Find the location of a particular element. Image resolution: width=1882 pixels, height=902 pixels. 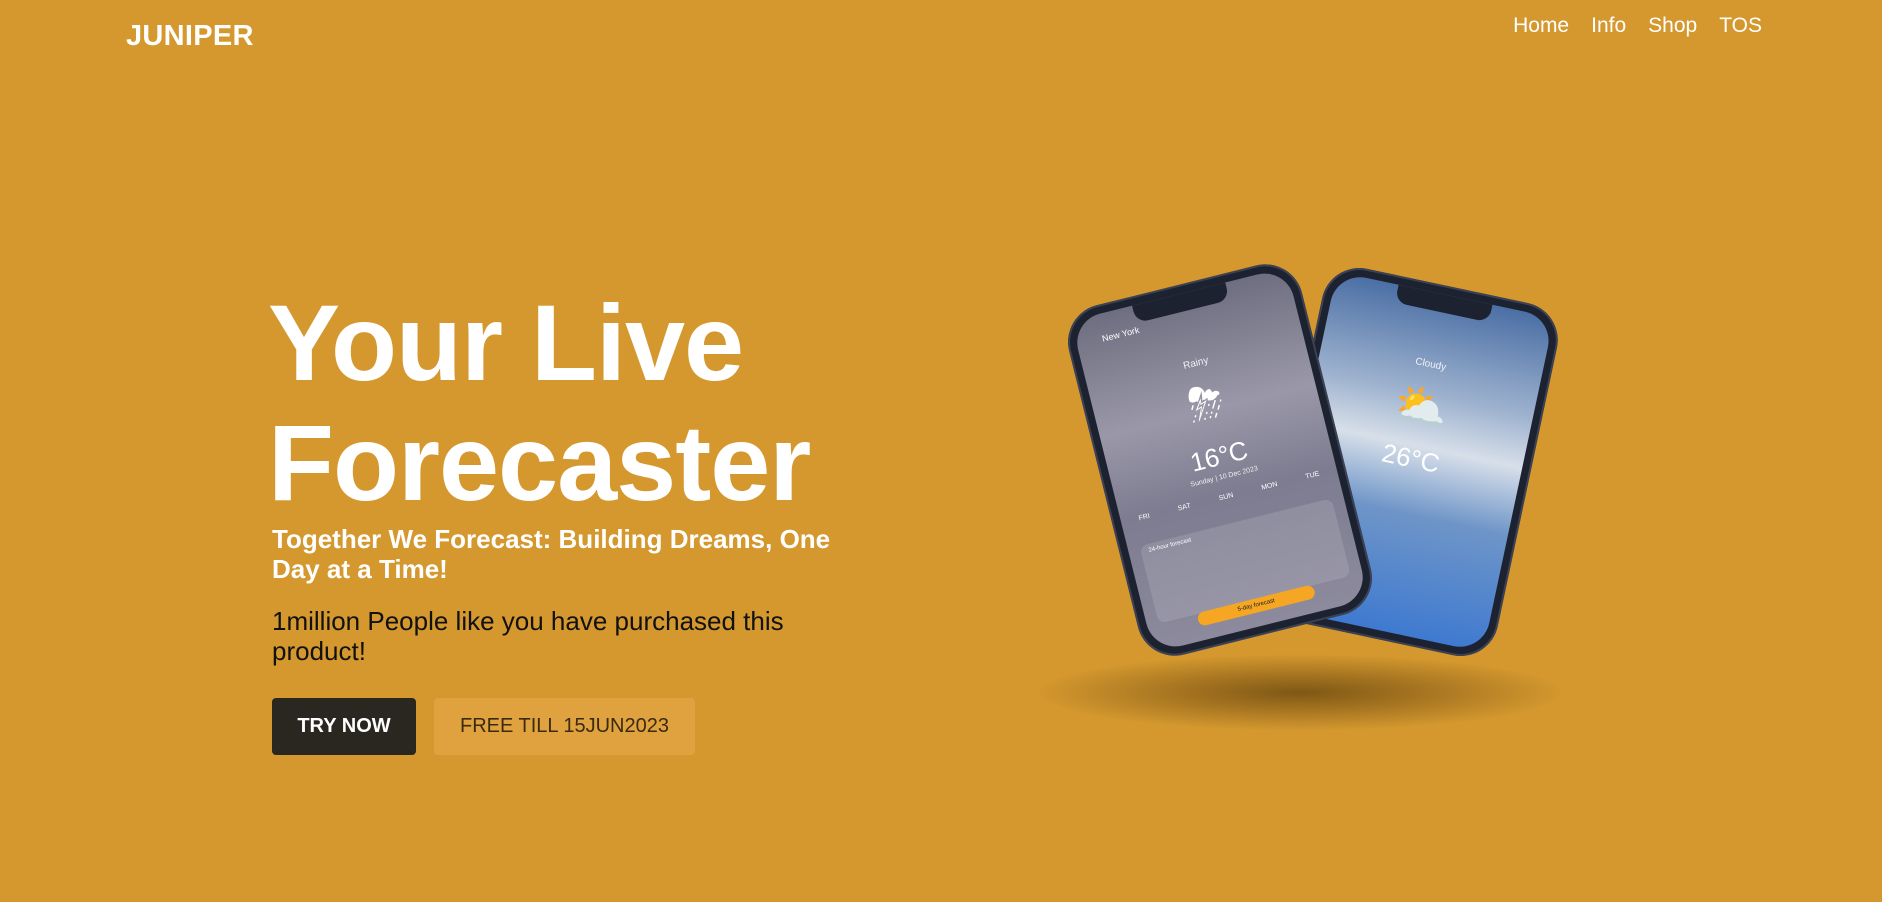

try-now-button: TRY NOW is located at coordinates (344, 726).